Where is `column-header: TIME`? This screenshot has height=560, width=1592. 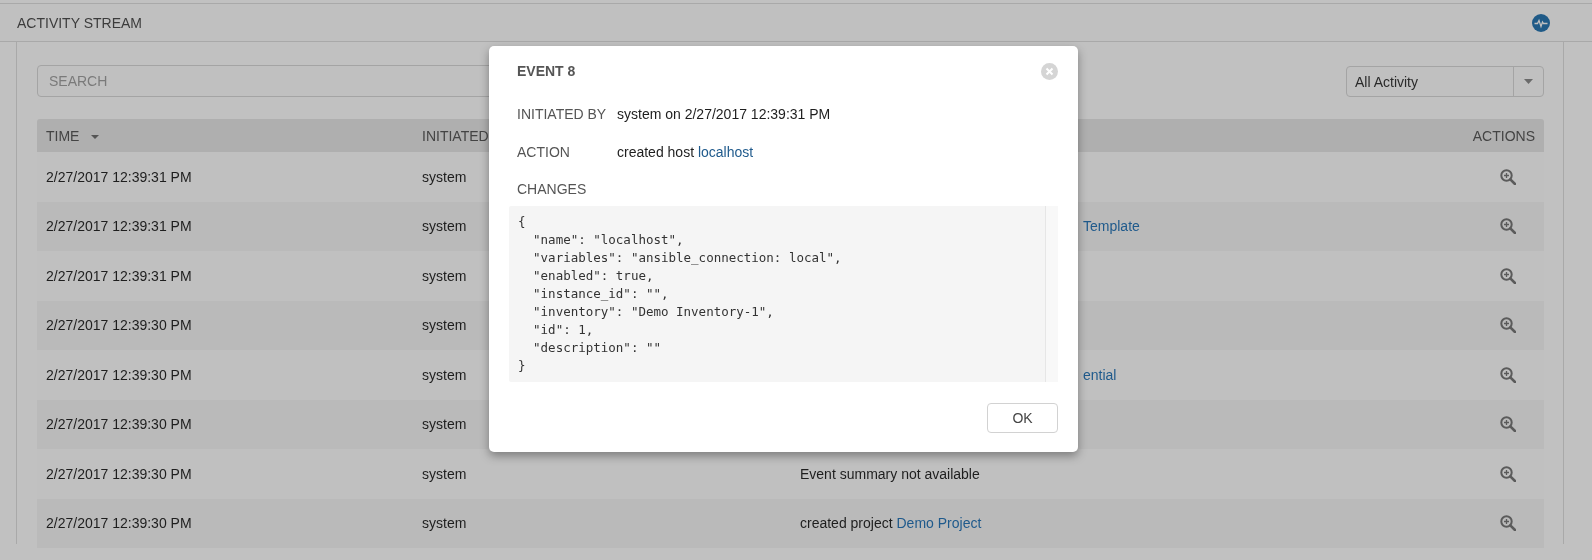 column-header: TIME is located at coordinates (225, 135).